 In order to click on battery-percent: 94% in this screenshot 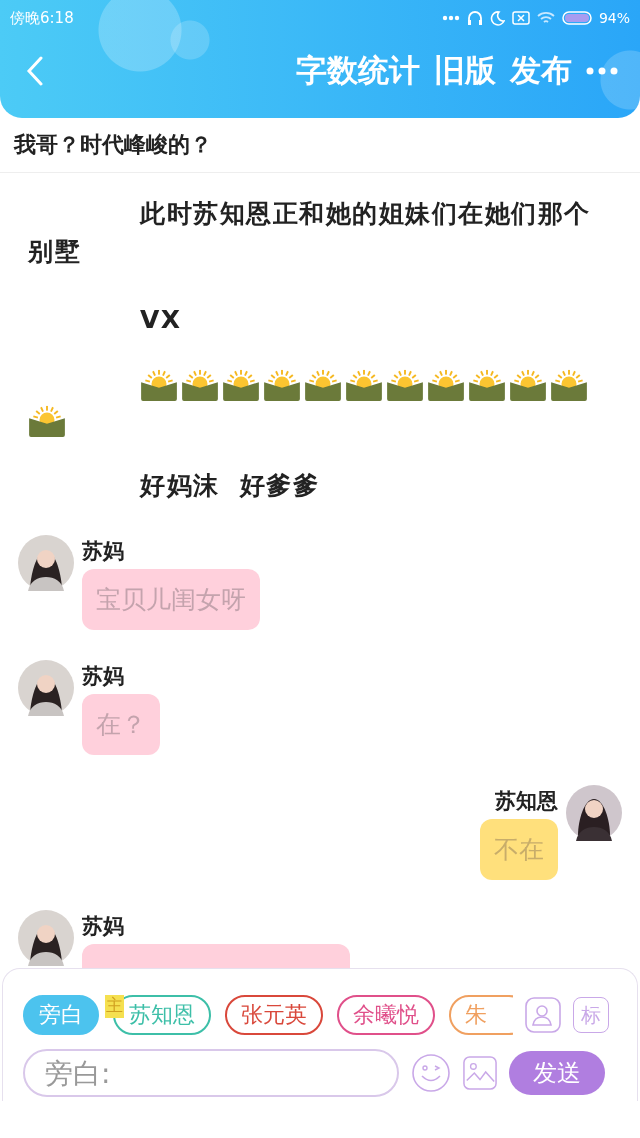, I will do `click(614, 18)`.